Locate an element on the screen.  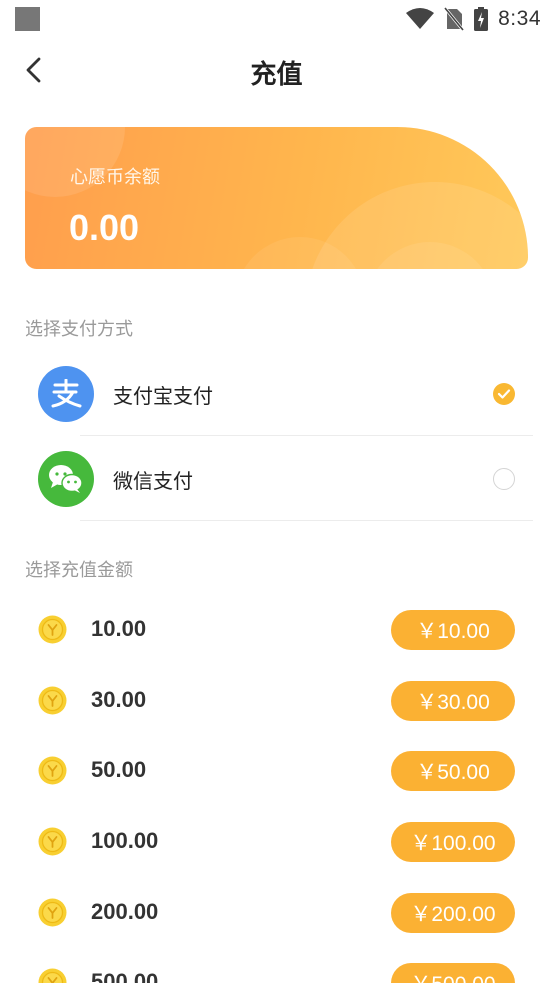
price-button: ￥100.00 is located at coordinates (453, 842).